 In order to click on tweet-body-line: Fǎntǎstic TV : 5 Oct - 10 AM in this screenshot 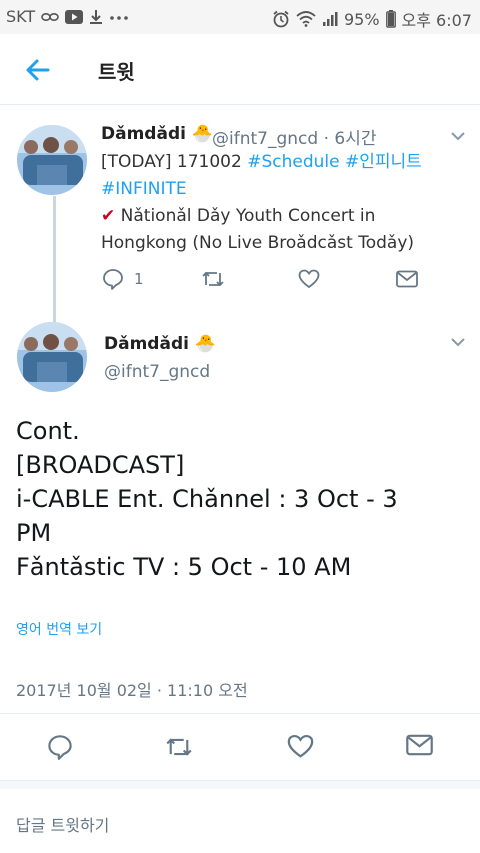, I will do `click(184, 567)`.